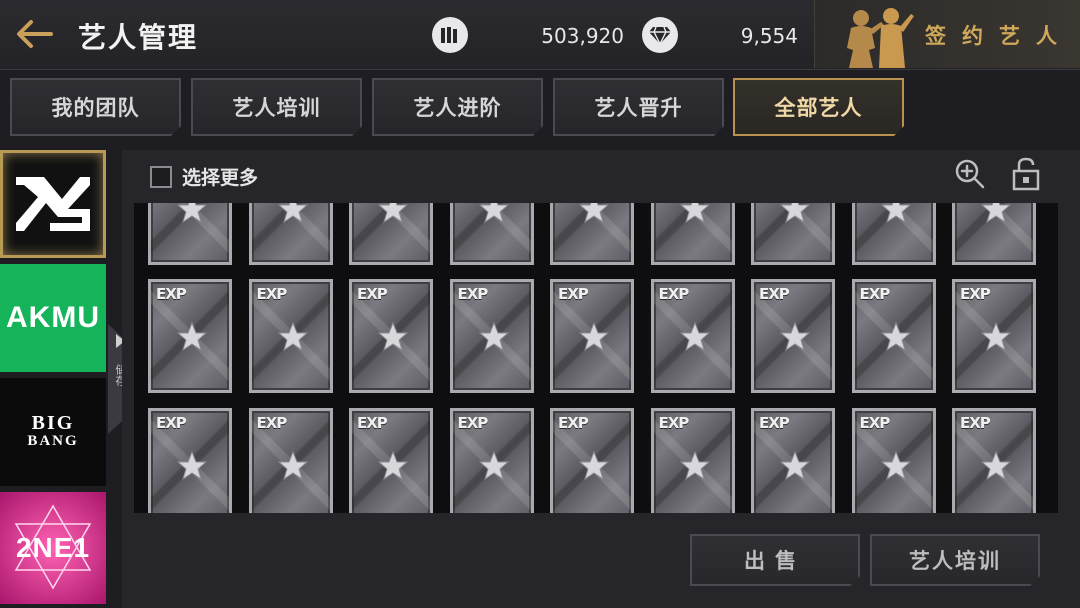 The height and width of the screenshot is (608, 1080). What do you see at coordinates (970, 174) in the screenshot?
I see `zoom-button` at bounding box center [970, 174].